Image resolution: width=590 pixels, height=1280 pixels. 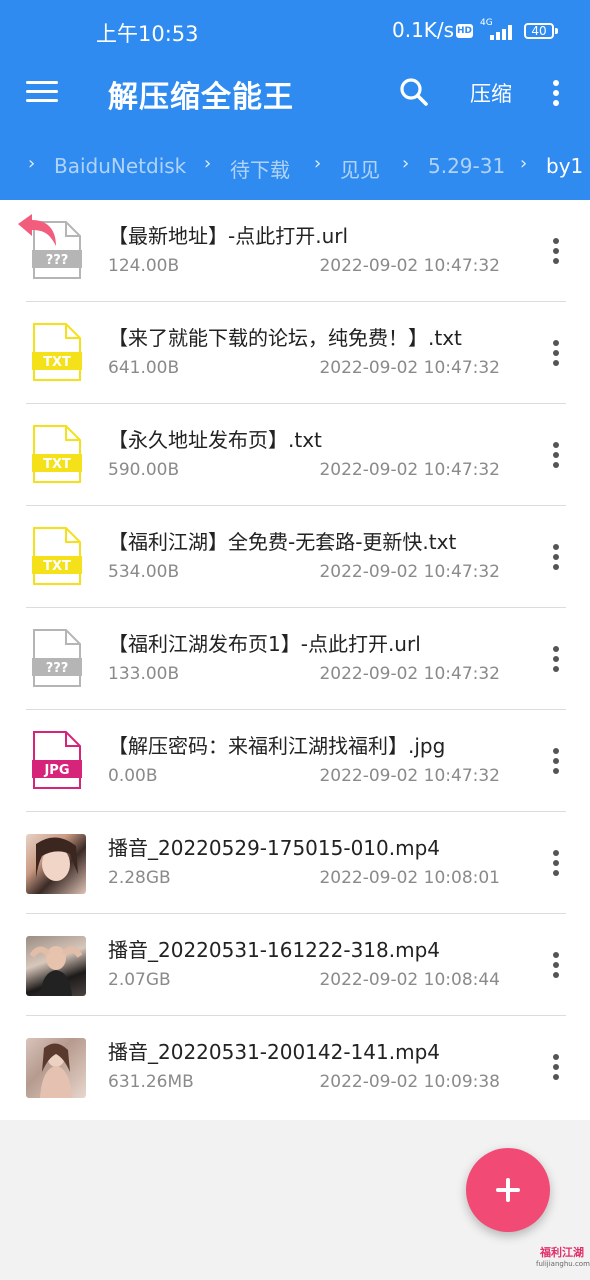 I want to click on hamburger-menu-icon, so click(x=42, y=92).